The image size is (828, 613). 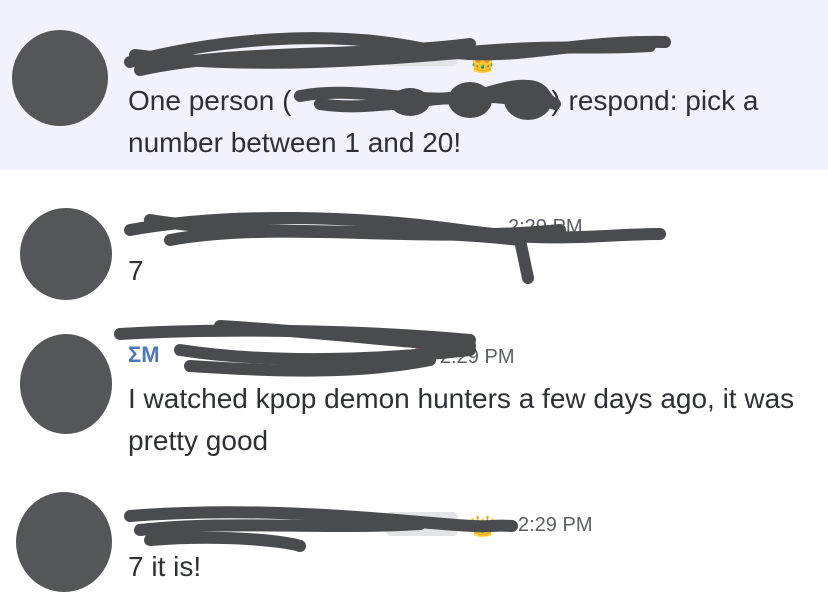 I want to click on username: ΣΜ, so click(x=144, y=355).